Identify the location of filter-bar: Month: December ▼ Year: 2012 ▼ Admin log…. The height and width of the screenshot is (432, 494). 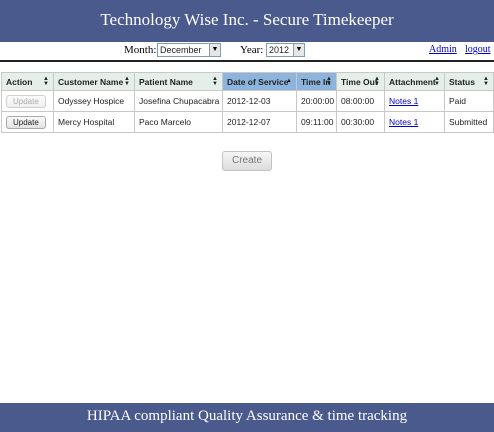
(247, 50).